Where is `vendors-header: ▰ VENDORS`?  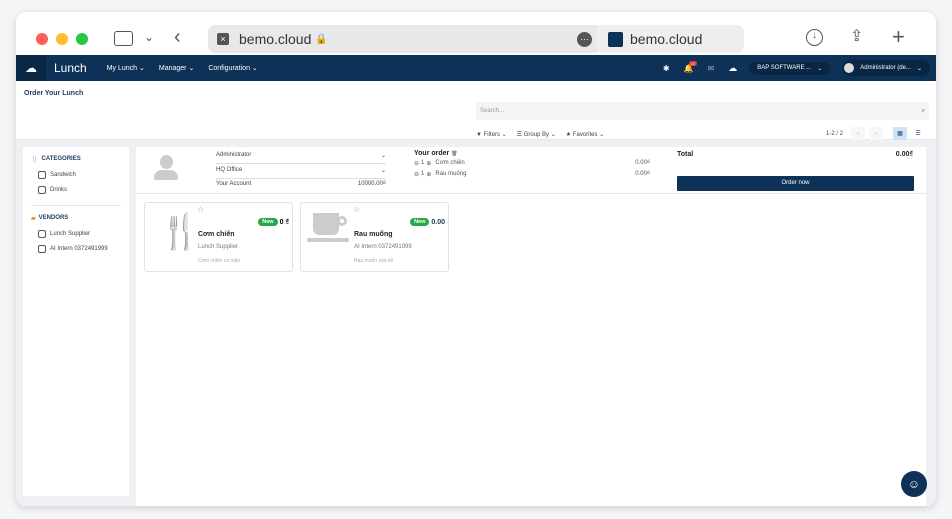
vendors-header: ▰ VENDORS is located at coordinates (50, 218).